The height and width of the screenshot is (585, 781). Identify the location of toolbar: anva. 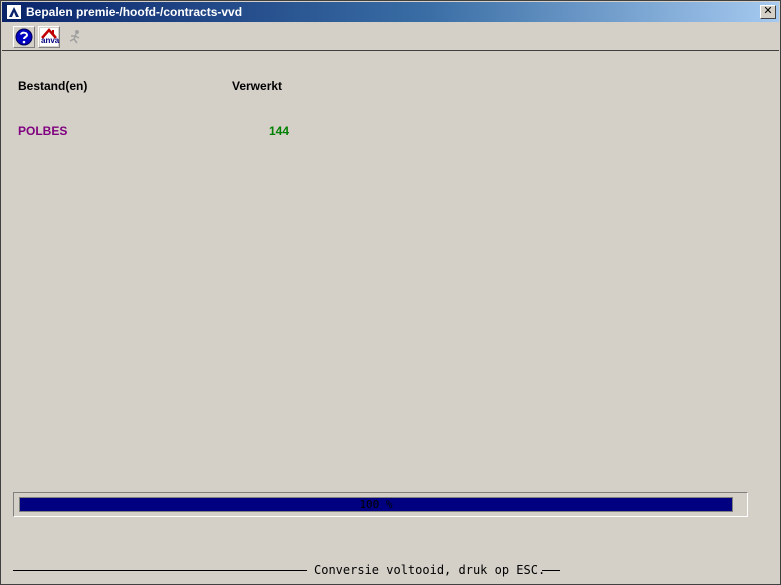
(390, 37).